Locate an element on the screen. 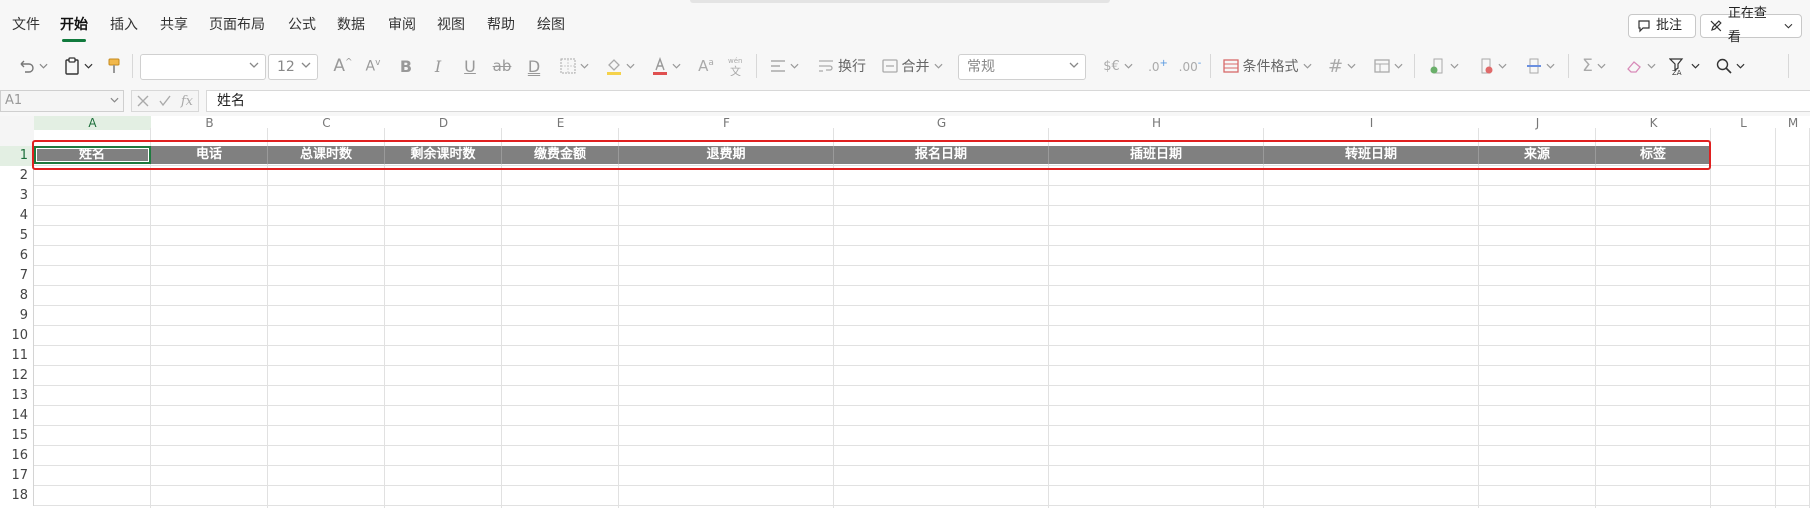  format-as-table-button is located at coordinates (1388, 66).